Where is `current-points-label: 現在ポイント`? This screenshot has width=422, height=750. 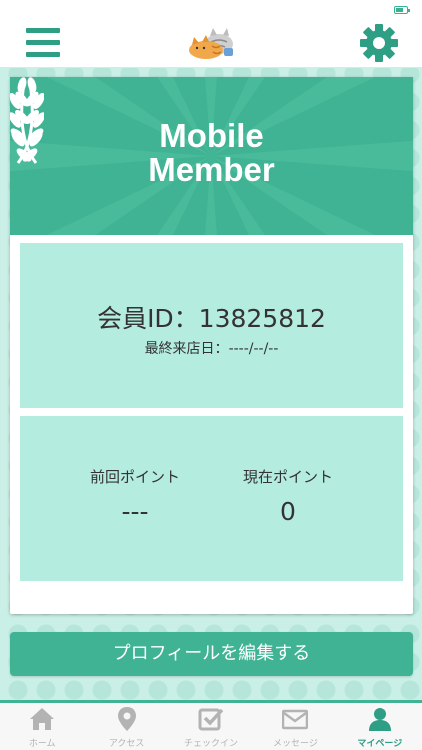 current-points-label: 現在ポイント is located at coordinates (287, 477).